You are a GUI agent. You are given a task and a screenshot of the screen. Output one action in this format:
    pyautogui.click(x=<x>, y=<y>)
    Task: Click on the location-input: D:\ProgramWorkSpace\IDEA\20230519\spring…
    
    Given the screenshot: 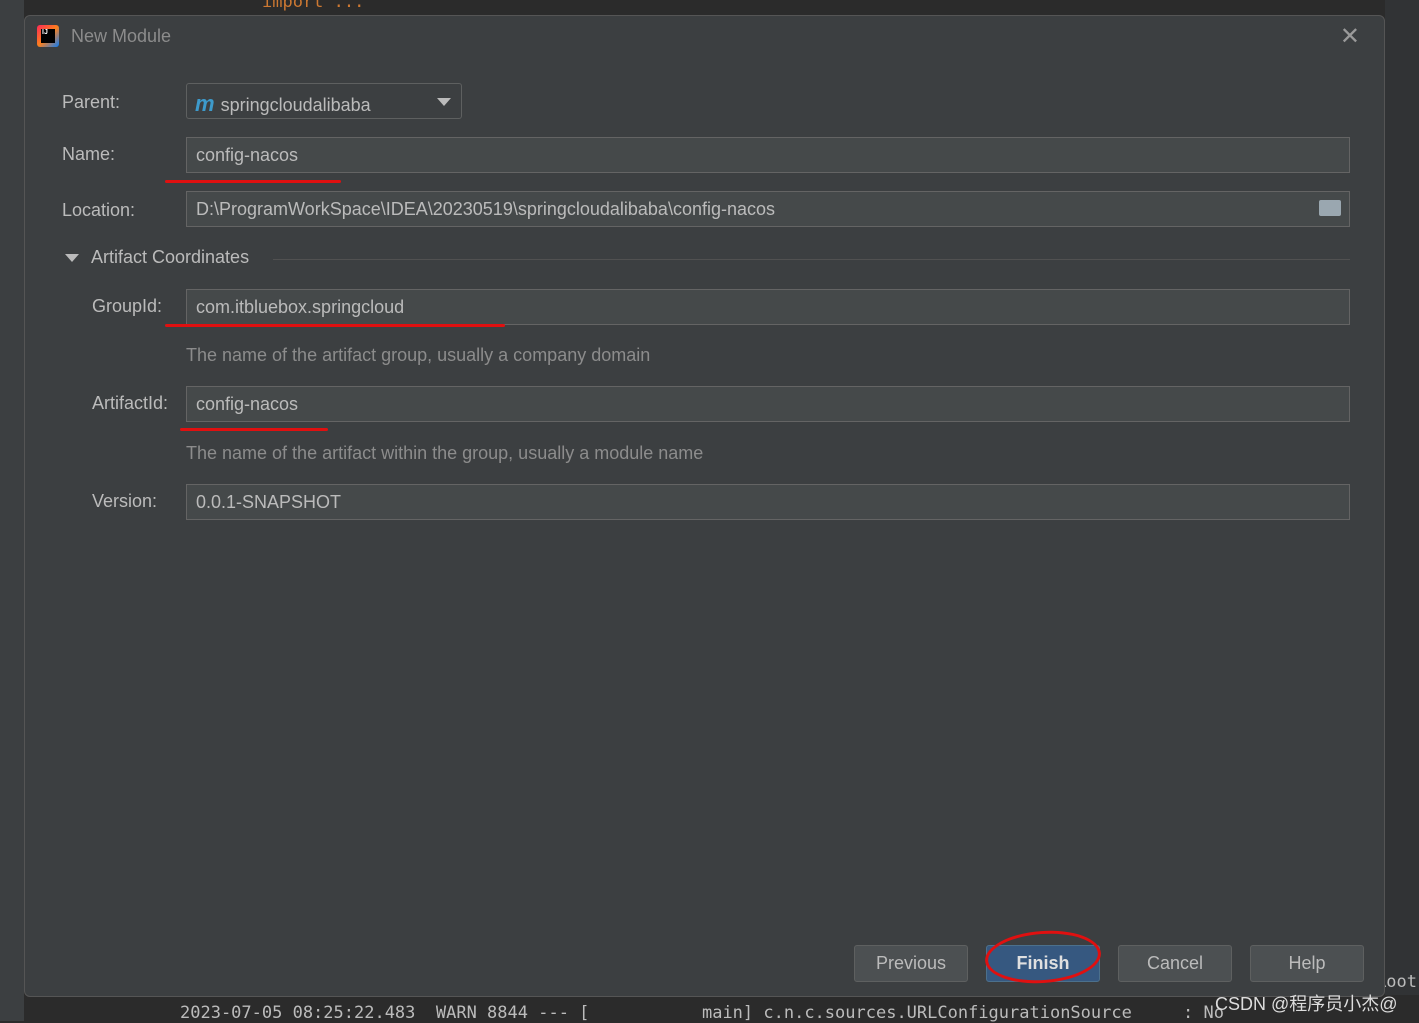 What is the action you would take?
    pyautogui.click(x=768, y=209)
    